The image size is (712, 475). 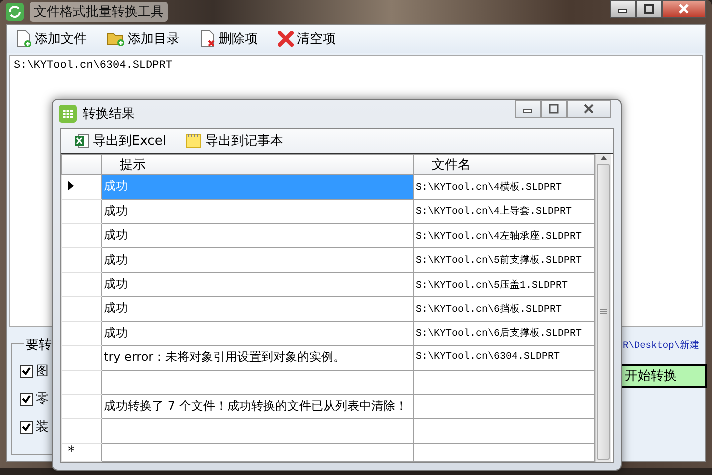 I want to click on toolbar-button: 导出到Excel, so click(x=120, y=141).